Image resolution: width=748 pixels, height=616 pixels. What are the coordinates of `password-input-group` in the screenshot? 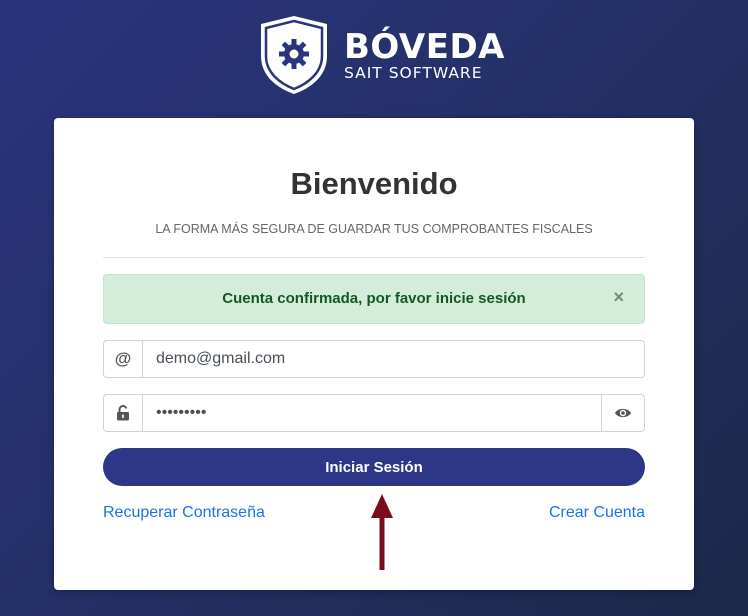 It's located at (374, 413).